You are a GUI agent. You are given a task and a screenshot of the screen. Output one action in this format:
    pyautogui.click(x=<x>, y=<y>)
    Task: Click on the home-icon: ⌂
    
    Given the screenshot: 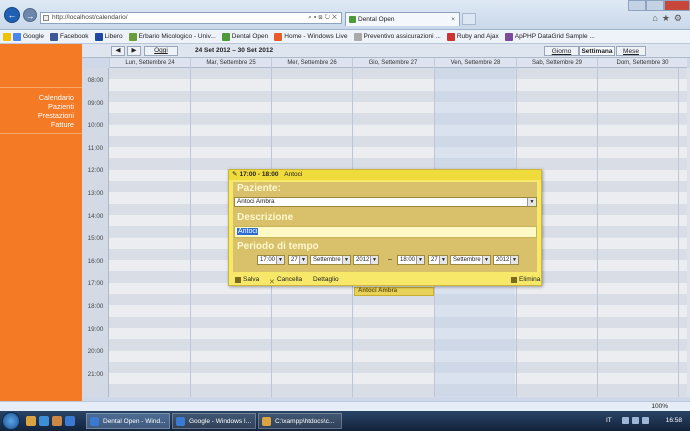 What is the action you would take?
    pyautogui.click(x=656, y=18)
    